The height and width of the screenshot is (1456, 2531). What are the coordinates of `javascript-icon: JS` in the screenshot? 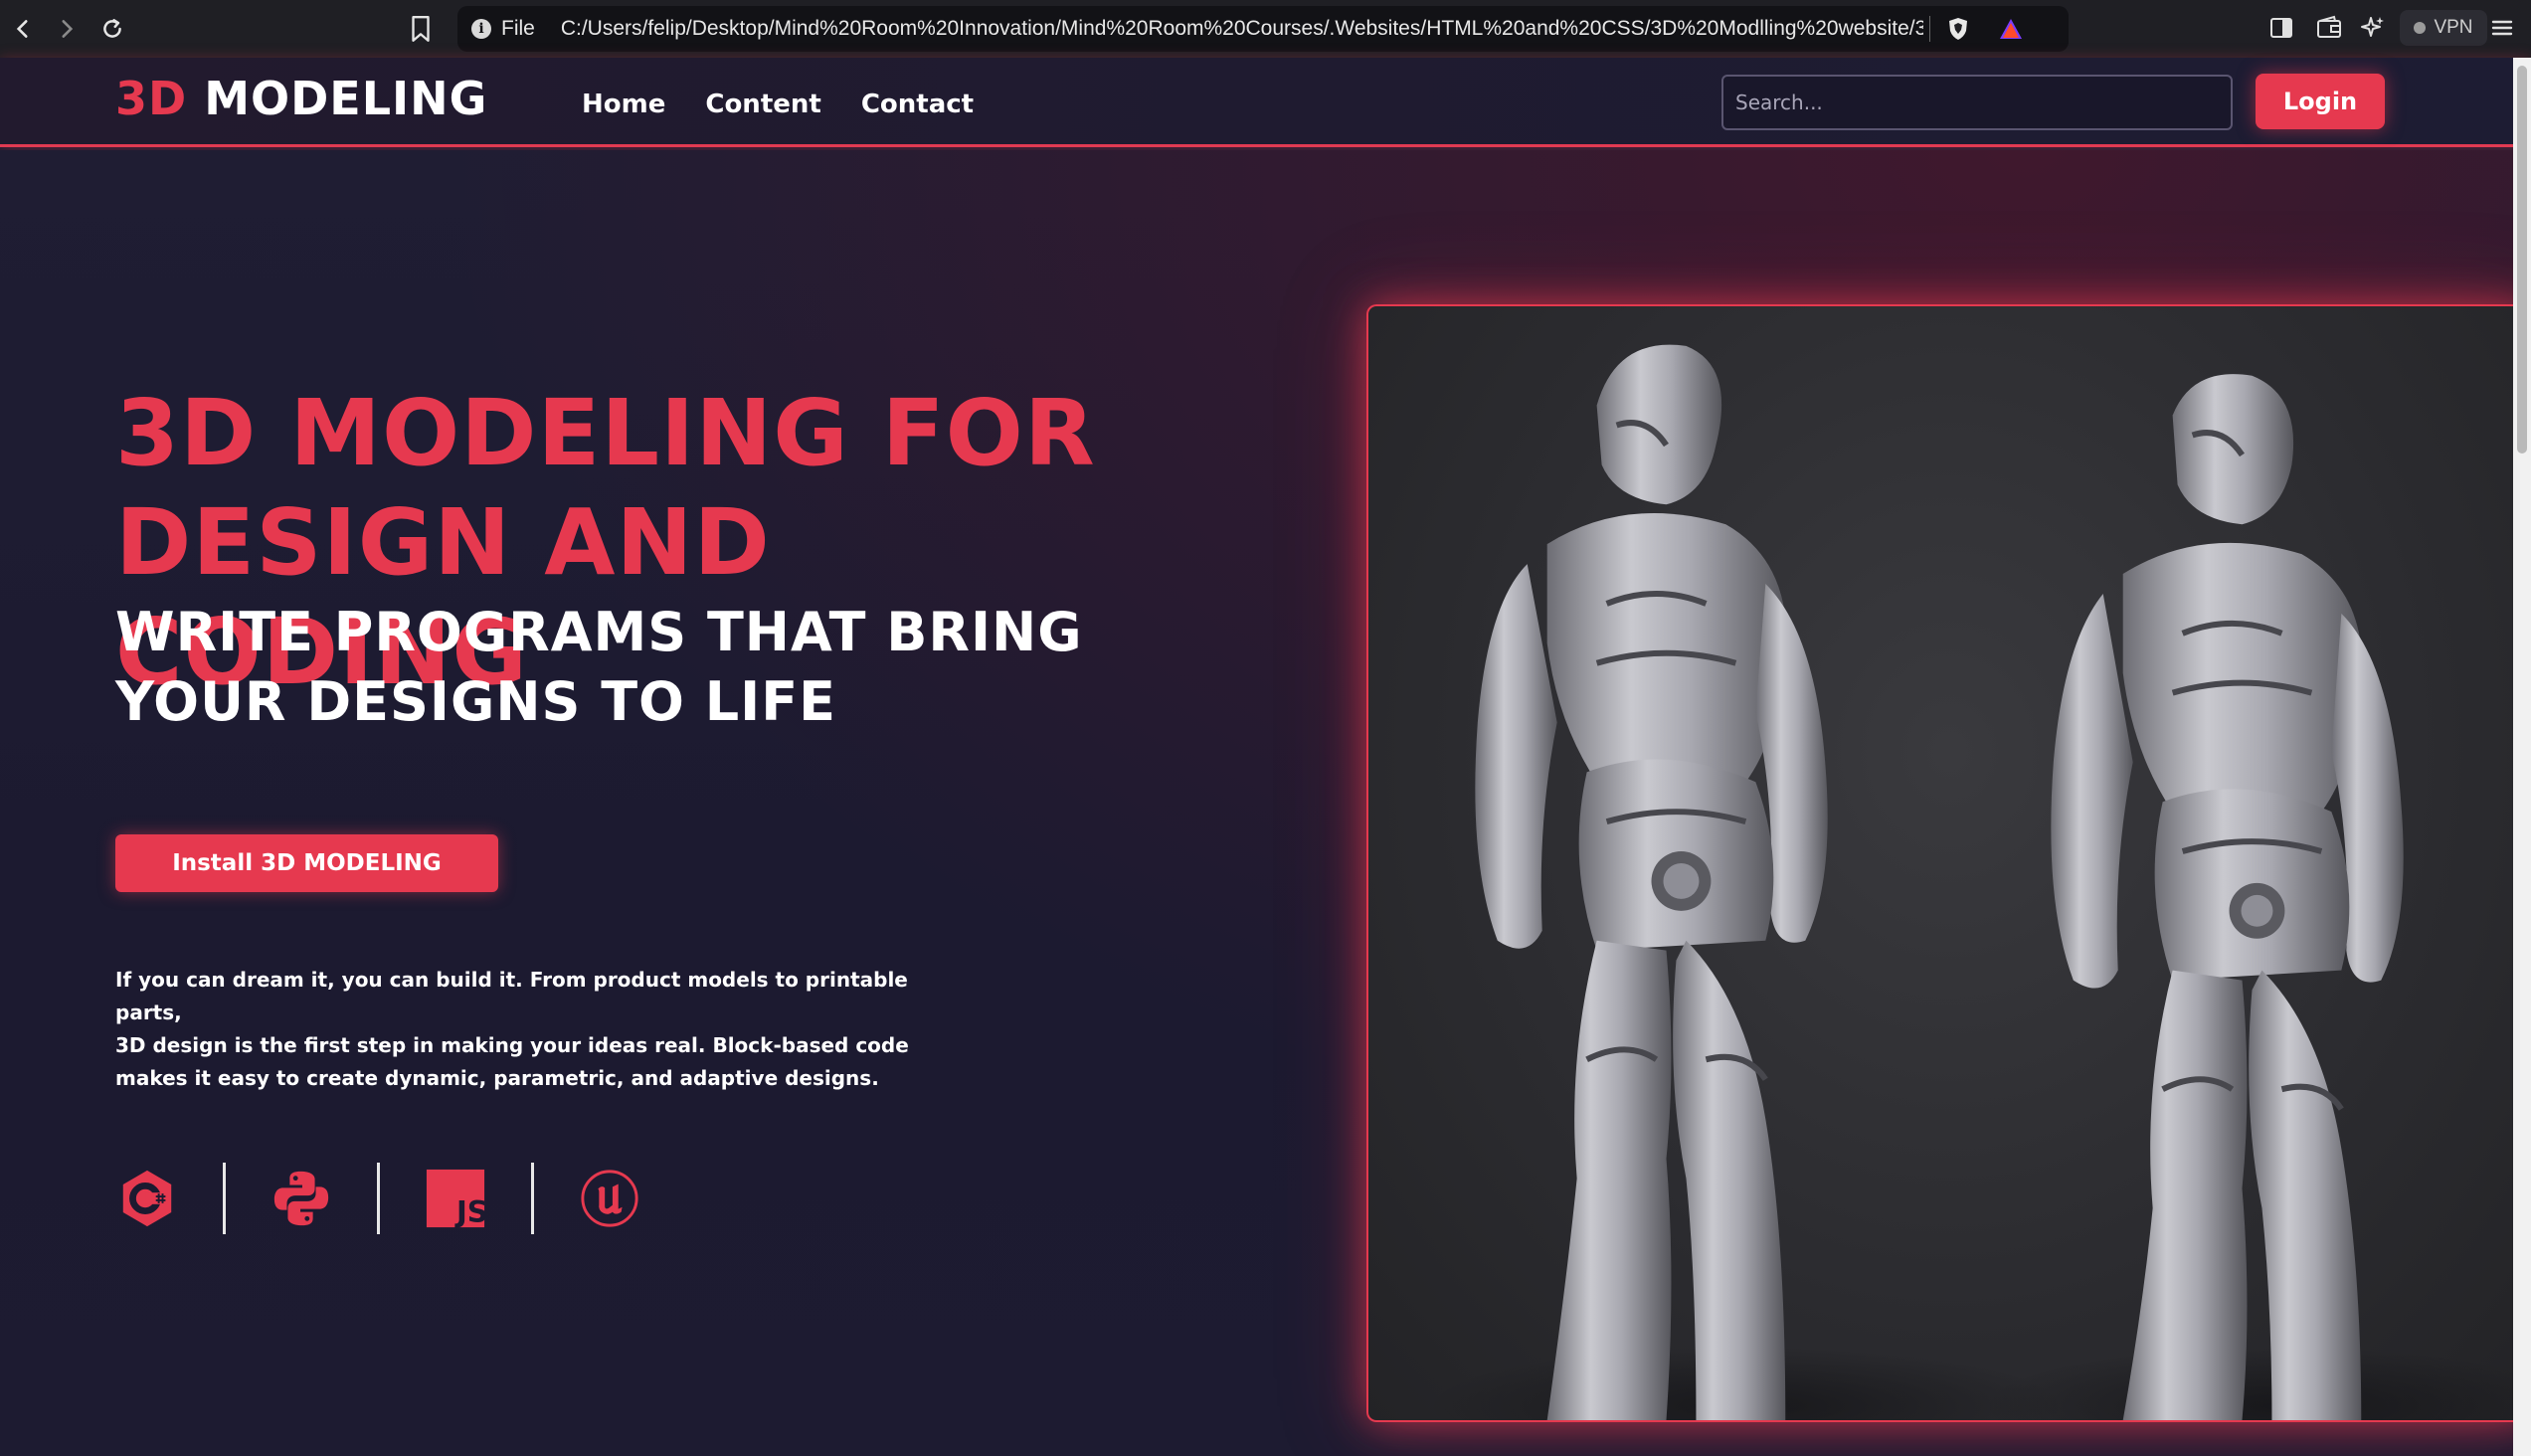 It's located at (455, 1198).